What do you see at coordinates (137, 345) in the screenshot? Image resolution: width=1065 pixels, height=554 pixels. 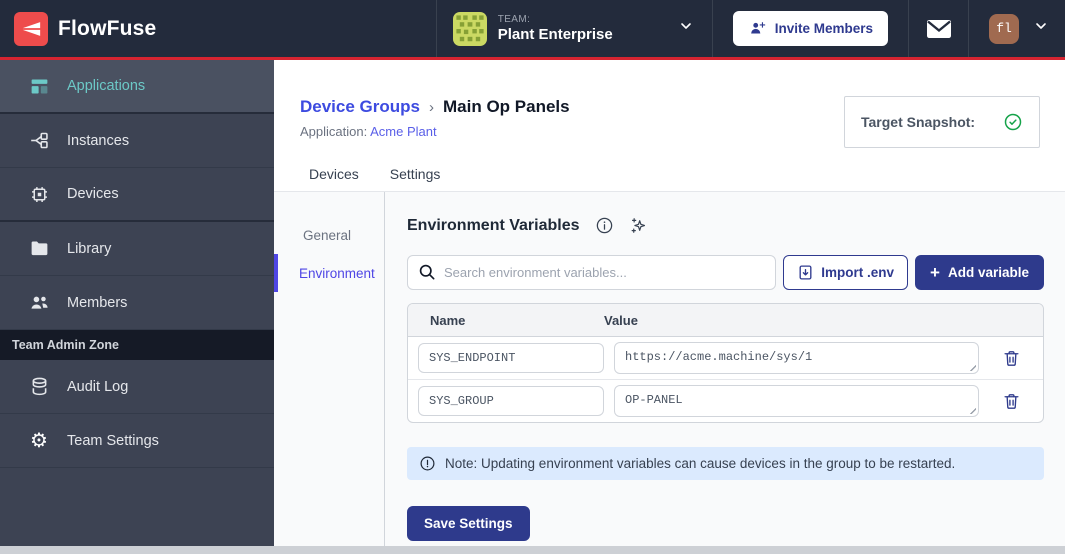 I see `team-admin-zone-header: Team Admin Zone` at bounding box center [137, 345].